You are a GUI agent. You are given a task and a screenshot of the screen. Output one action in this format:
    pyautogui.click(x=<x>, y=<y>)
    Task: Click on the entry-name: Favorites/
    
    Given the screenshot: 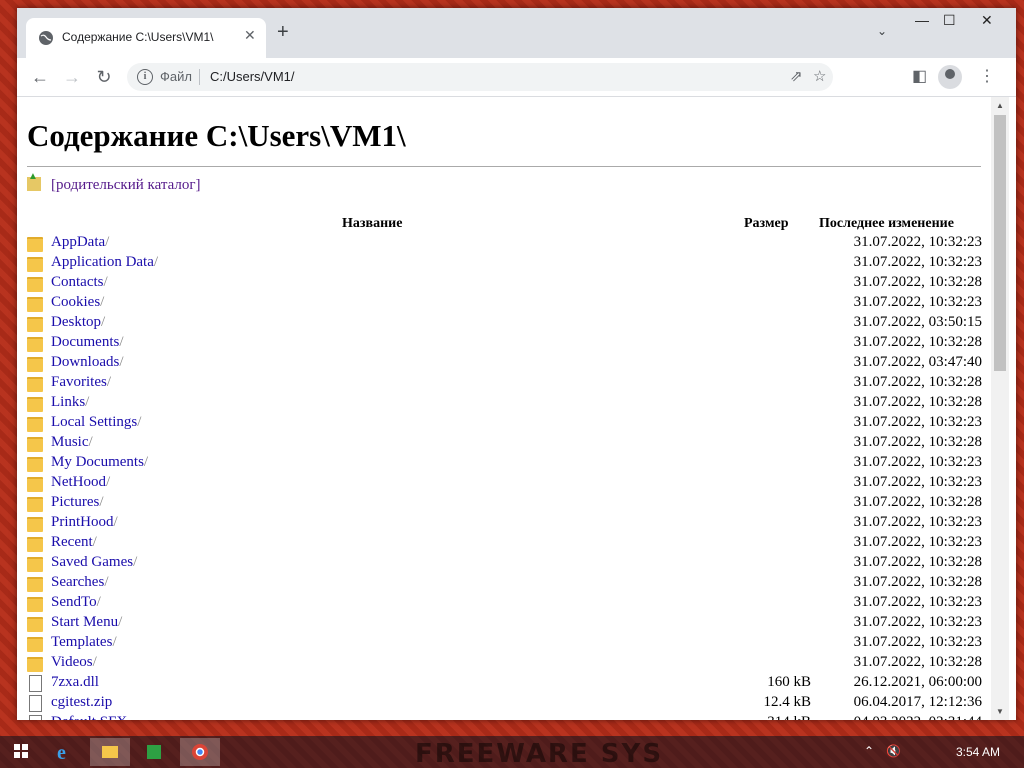 What is the action you would take?
    pyautogui.click(x=81, y=382)
    